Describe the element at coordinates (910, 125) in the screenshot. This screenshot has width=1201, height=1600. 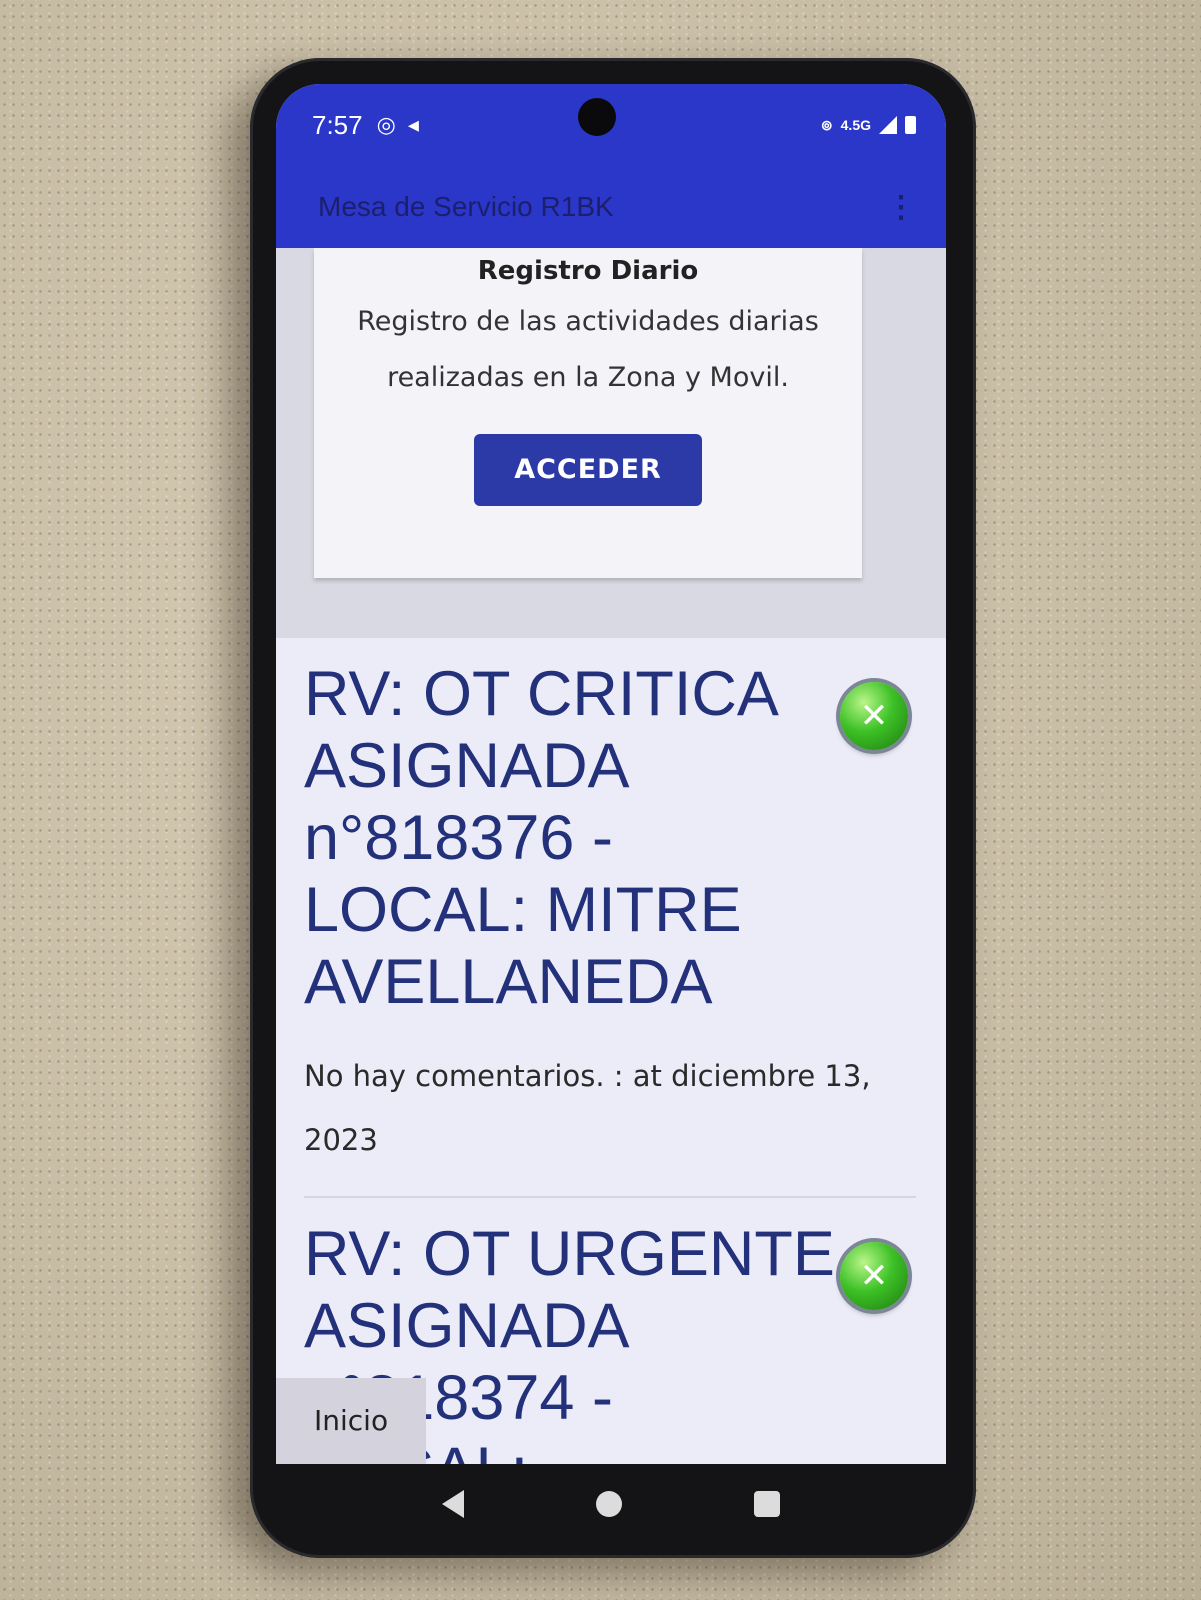
I see `battery-icon` at that location.